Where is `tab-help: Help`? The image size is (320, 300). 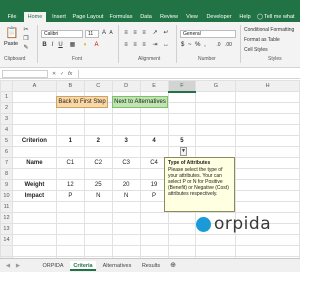 tab-help: Help is located at coordinates (245, 17).